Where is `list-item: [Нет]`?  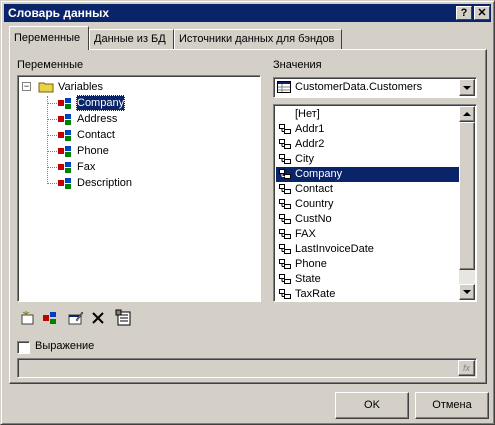 list-item: [Нет] is located at coordinates (368, 114).